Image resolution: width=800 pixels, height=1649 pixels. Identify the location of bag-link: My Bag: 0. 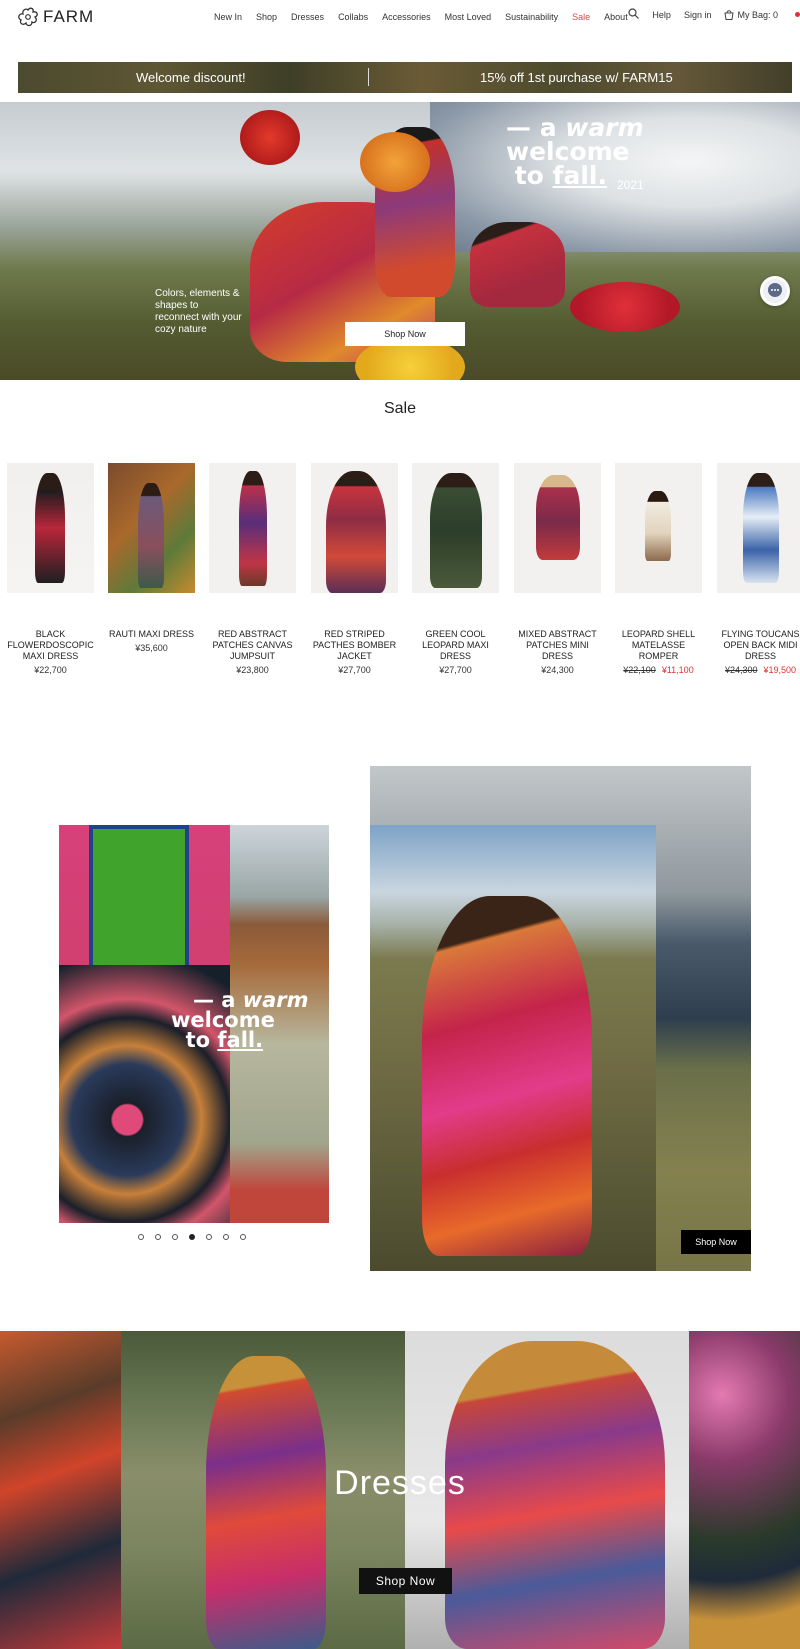
(757, 14).